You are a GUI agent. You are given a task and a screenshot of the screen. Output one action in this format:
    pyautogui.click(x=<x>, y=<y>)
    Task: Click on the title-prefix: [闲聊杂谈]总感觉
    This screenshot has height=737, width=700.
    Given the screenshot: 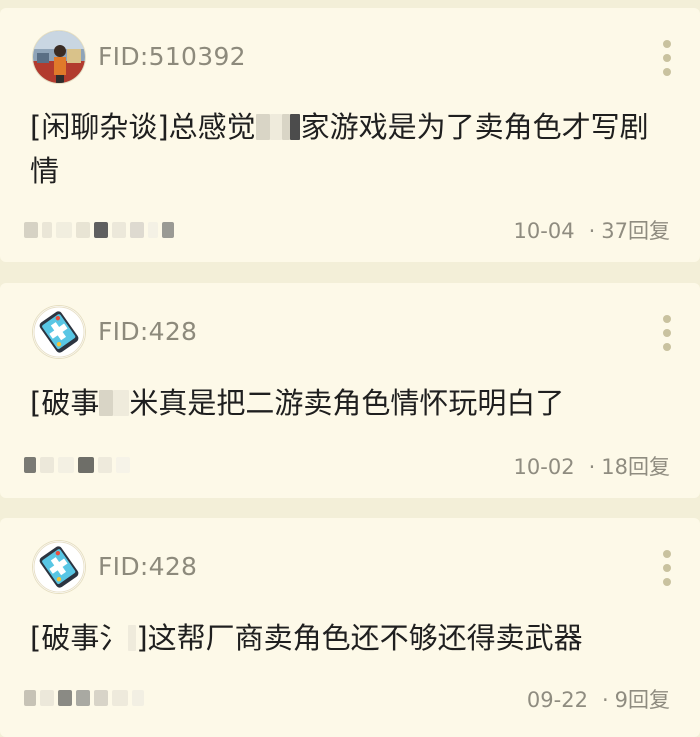 What is the action you would take?
    pyautogui.click(x=143, y=127)
    